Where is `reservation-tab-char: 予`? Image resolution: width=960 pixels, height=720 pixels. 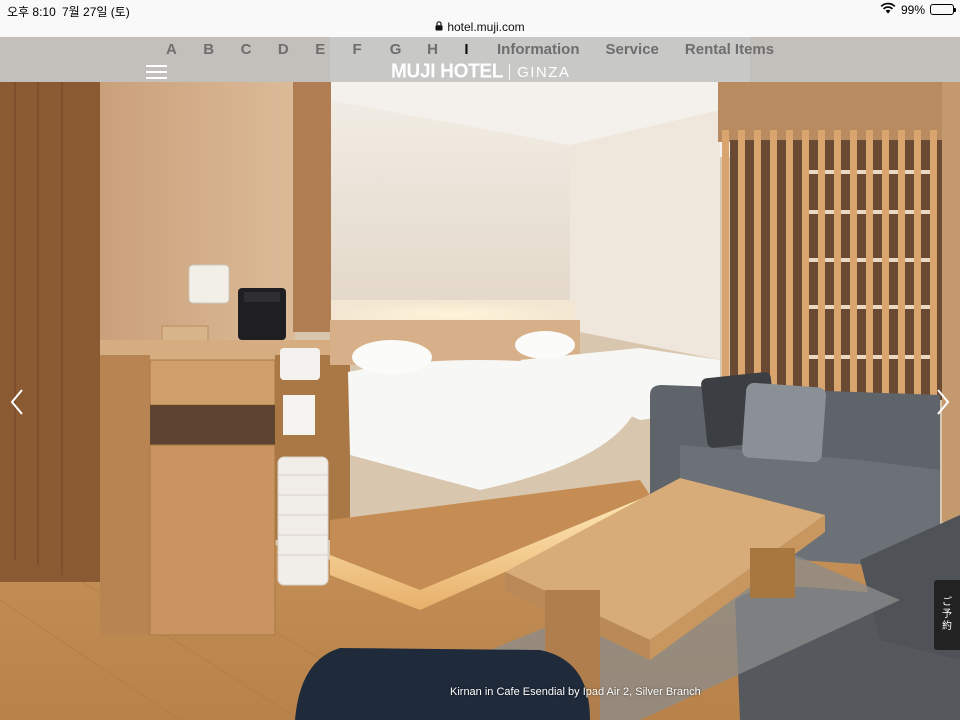 reservation-tab-char: 予 is located at coordinates (947, 614).